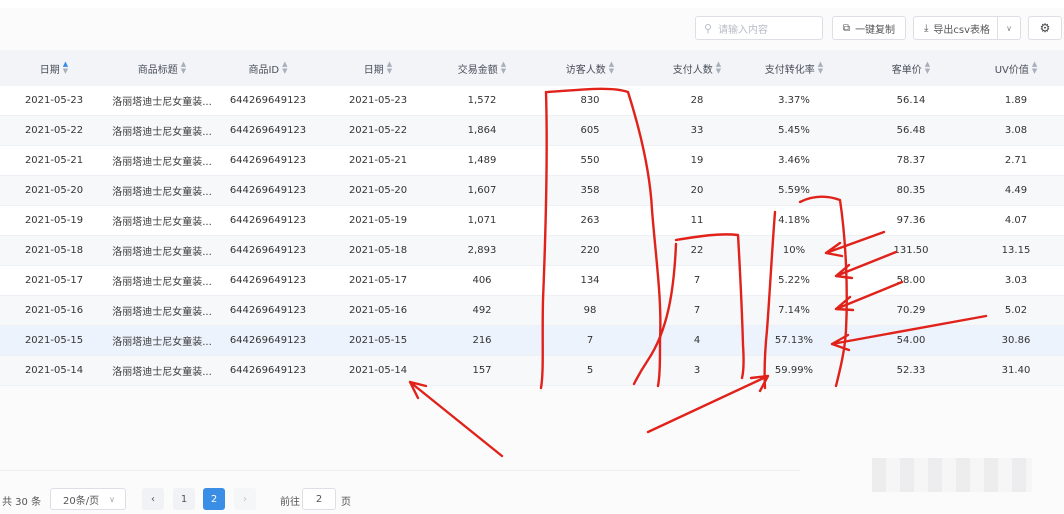 The image size is (1064, 514). What do you see at coordinates (805, 292) in the screenshot?
I see `conversion-bracket-mark` at bounding box center [805, 292].